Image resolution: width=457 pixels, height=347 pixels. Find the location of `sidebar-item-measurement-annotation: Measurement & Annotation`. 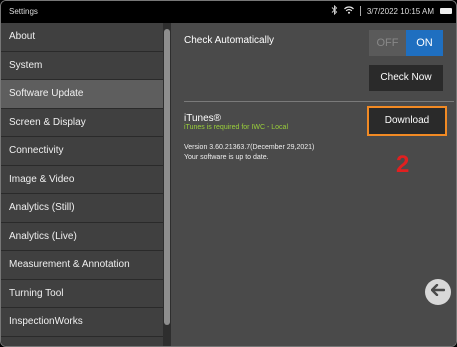

sidebar-item-measurement-annotation: Measurement & Annotation is located at coordinates (82, 265).